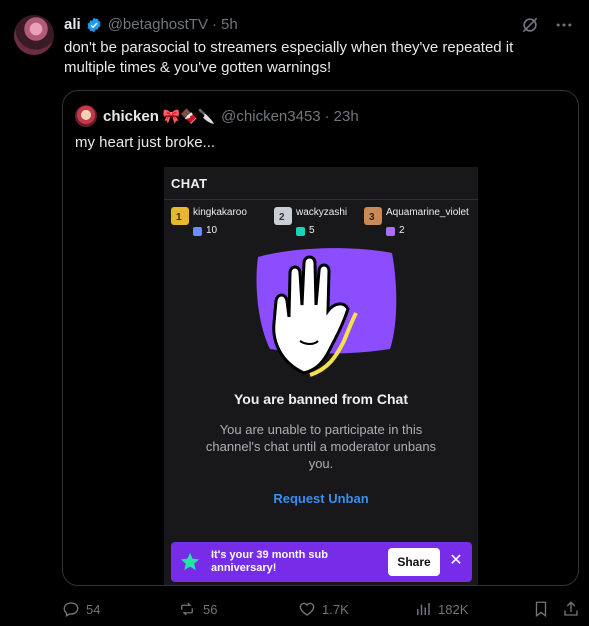 The width and height of the screenshot is (589, 626). What do you see at coordinates (325, 313) in the screenshot?
I see `banned-hand-illustration` at bounding box center [325, 313].